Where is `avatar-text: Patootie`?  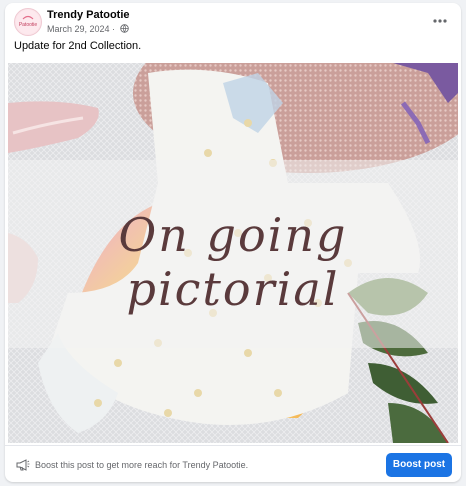 avatar-text: Patootie is located at coordinates (28, 25).